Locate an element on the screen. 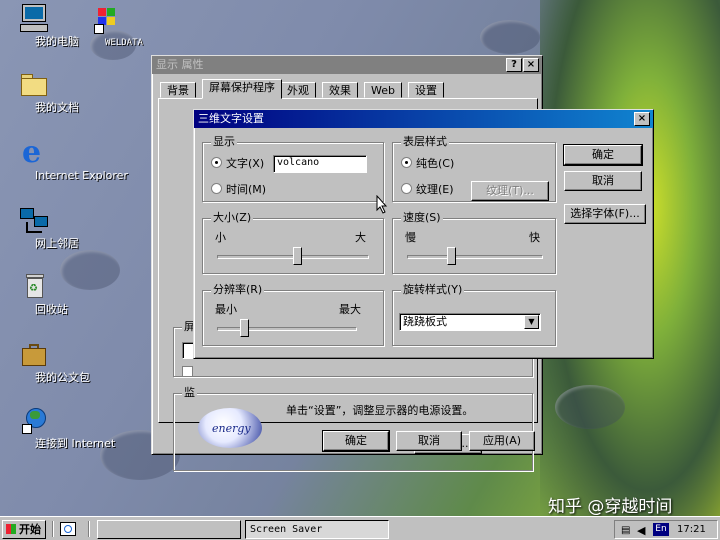 The width and height of the screenshot is (720, 540). mouse-cursor-icon is located at coordinates (382, 204).